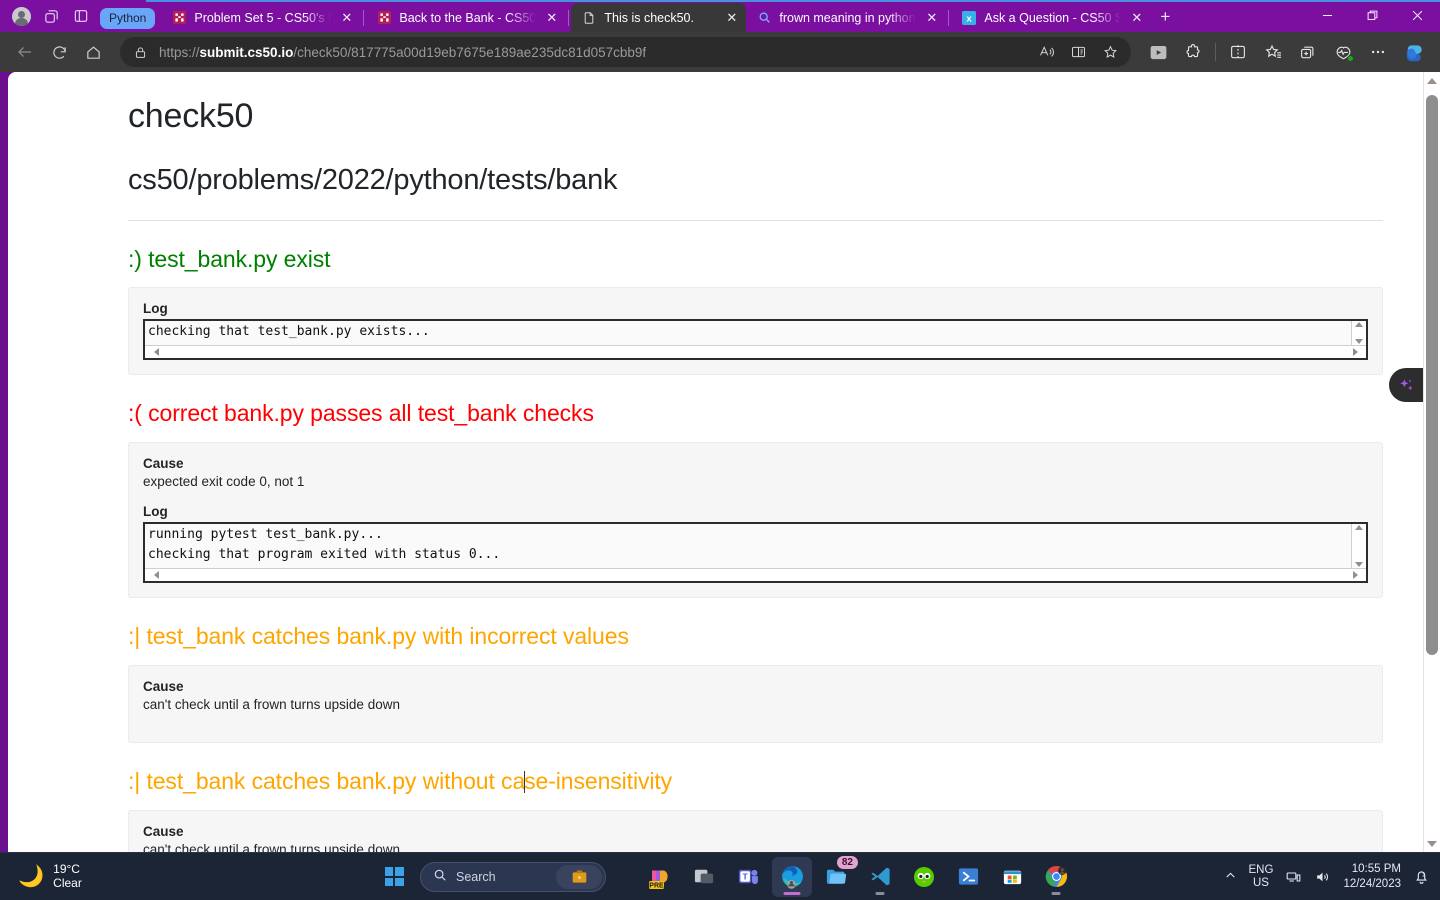 This screenshot has height=900, width=1440. I want to click on check-heading-part-1: :| test_bank catches bank.py without ca, so click(327, 780).